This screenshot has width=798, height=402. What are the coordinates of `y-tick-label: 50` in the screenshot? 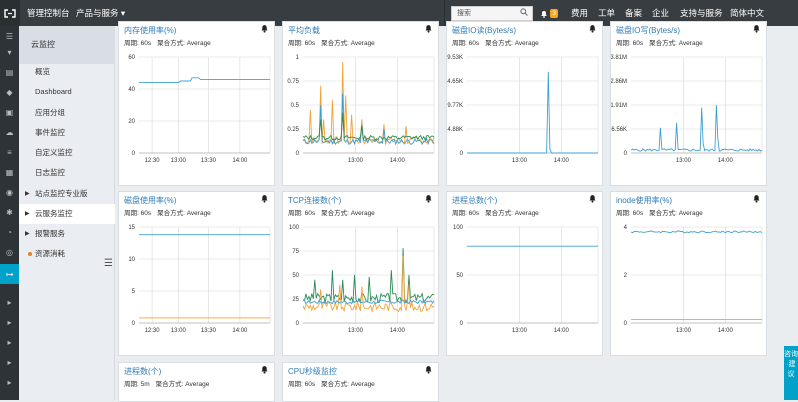 It's located at (295, 276).